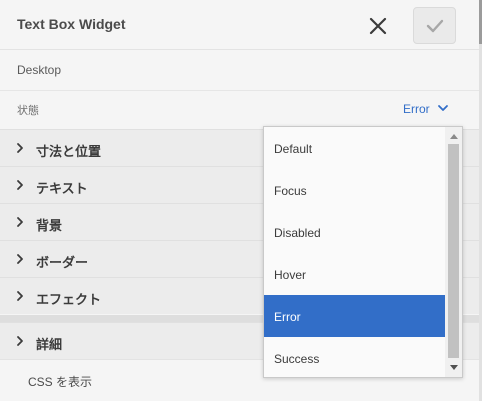 The height and width of the screenshot is (401, 482). I want to click on state-label: 状態, so click(28, 111).